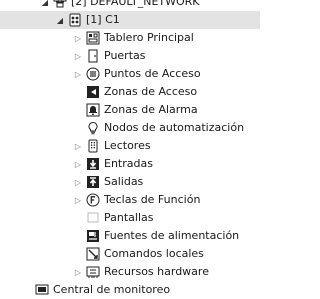 The width and height of the screenshot is (320, 299). Describe the element at coordinates (93, 218) in the screenshot. I see `display-icon` at that location.